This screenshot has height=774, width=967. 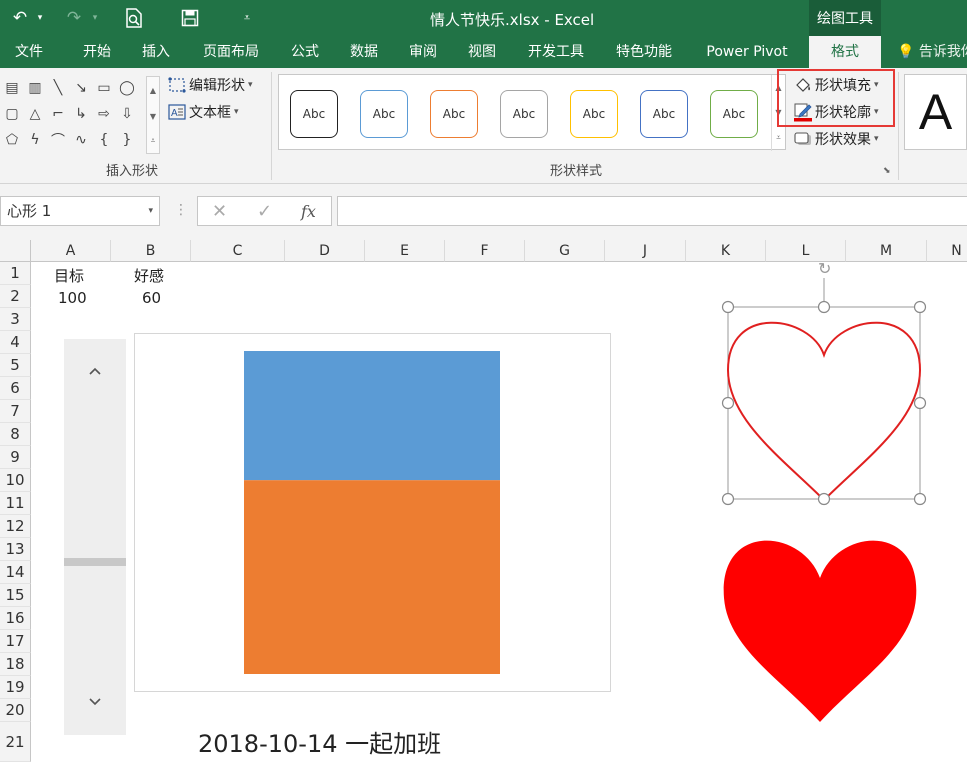 What do you see at coordinates (72, 298) in the screenshot?
I see `cell-A2: 100` at bounding box center [72, 298].